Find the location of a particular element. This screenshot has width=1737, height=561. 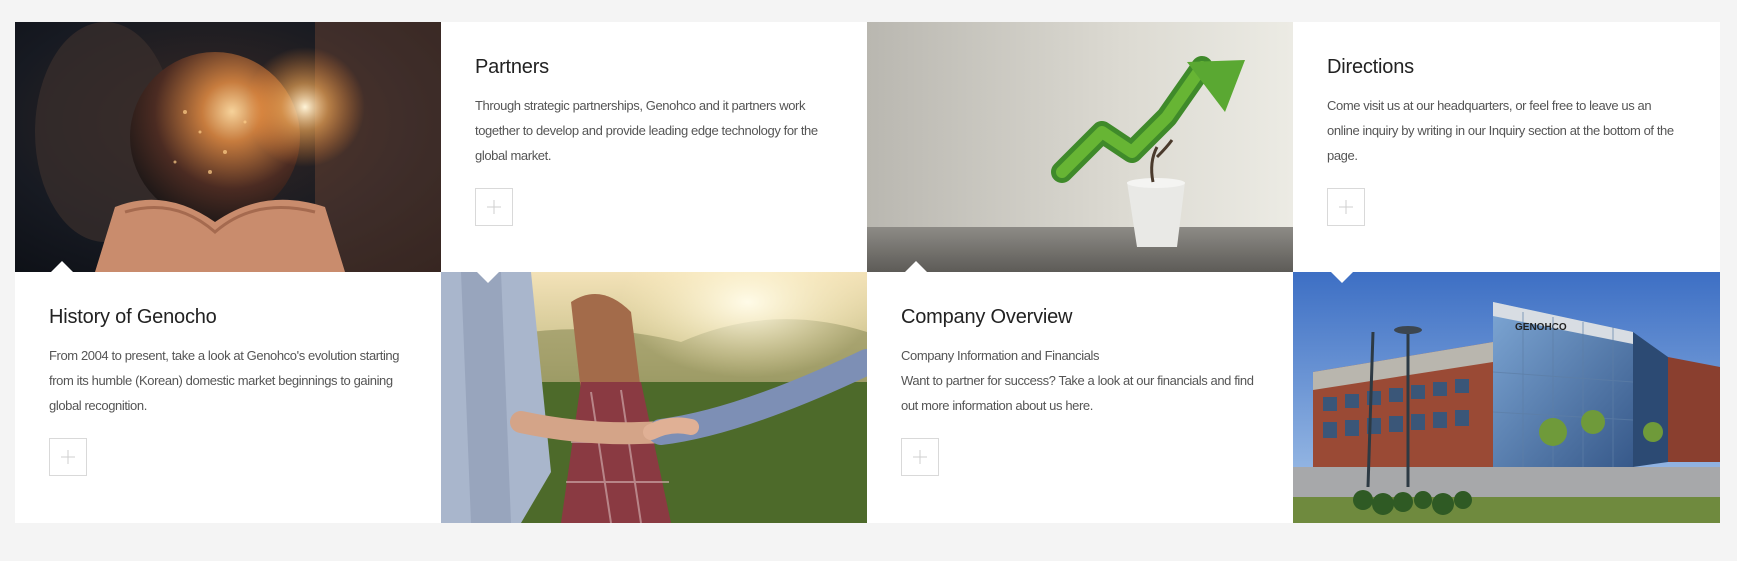

overview-plus-icon is located at coordinates (920, 457).